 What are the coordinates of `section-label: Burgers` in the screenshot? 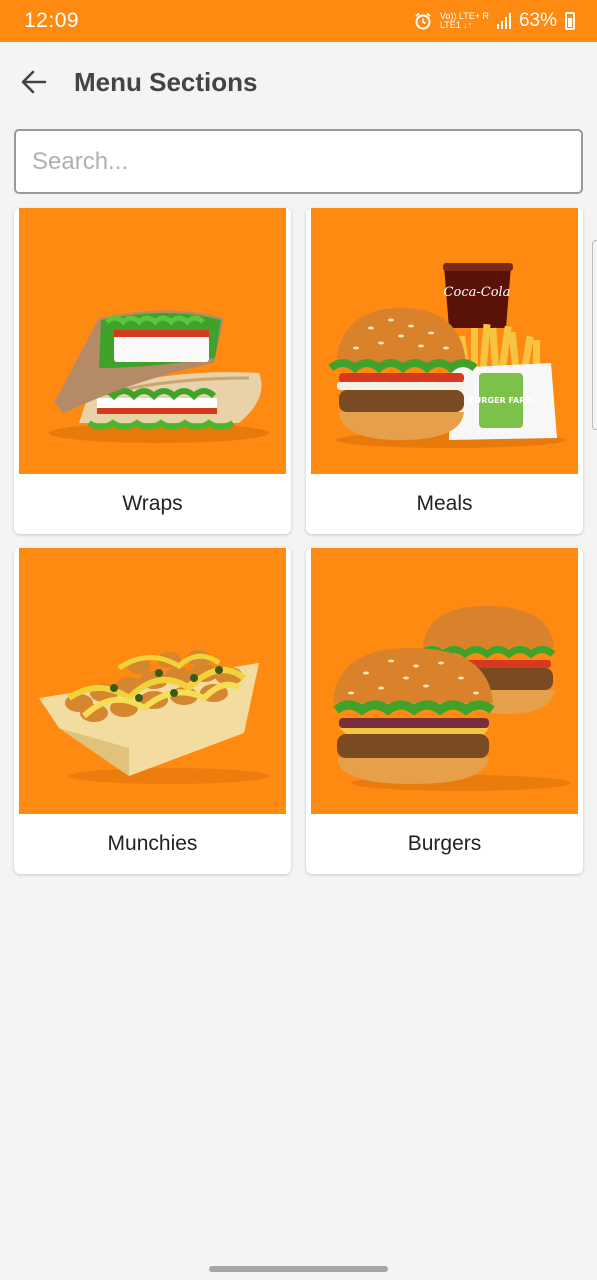 It's located at (444, 843).